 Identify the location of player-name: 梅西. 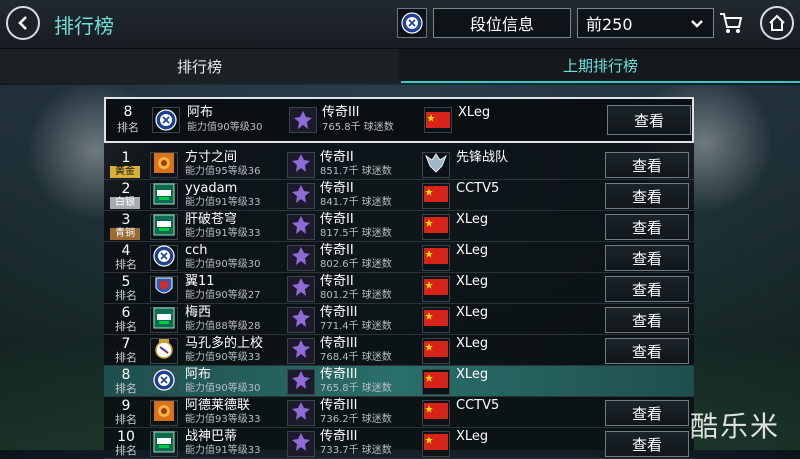
(198, 312).